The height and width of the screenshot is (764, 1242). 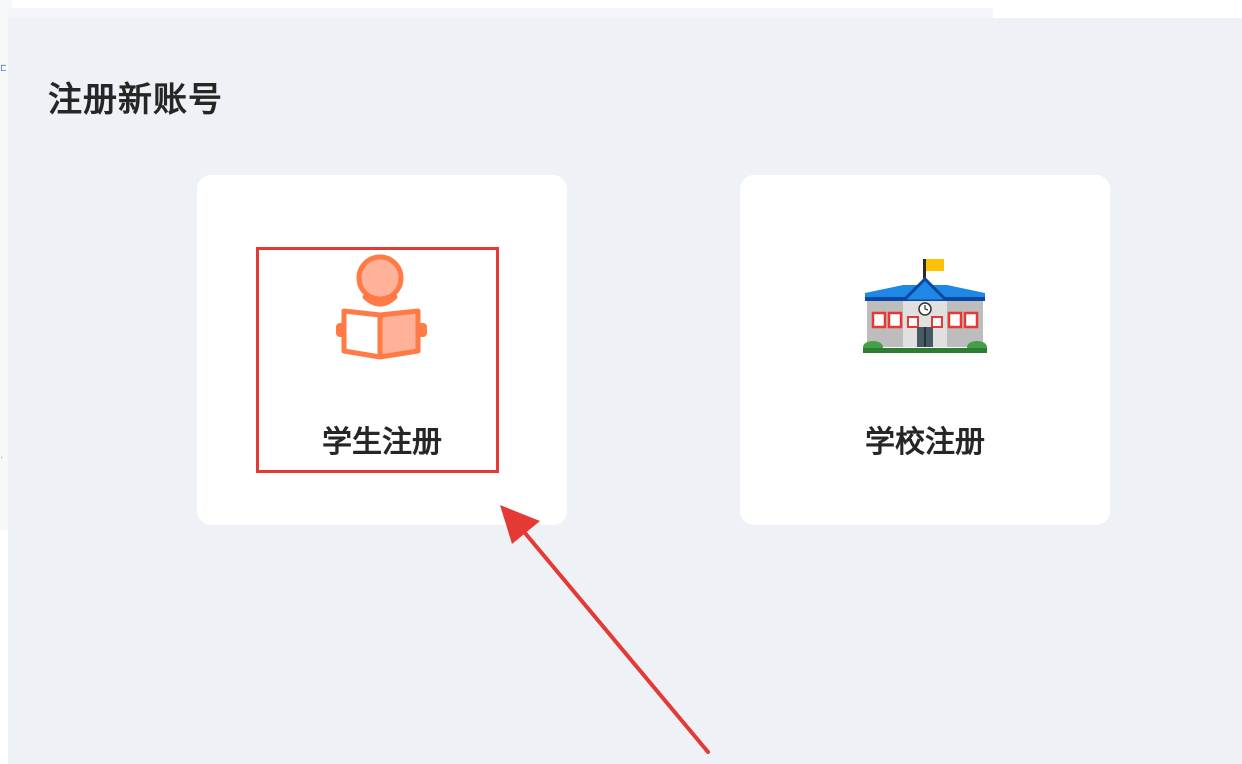 What do you see at coordinates (2, 458) in the screenshot?
I see `background-window-glyph: ·` at bounding box center [2, 458].